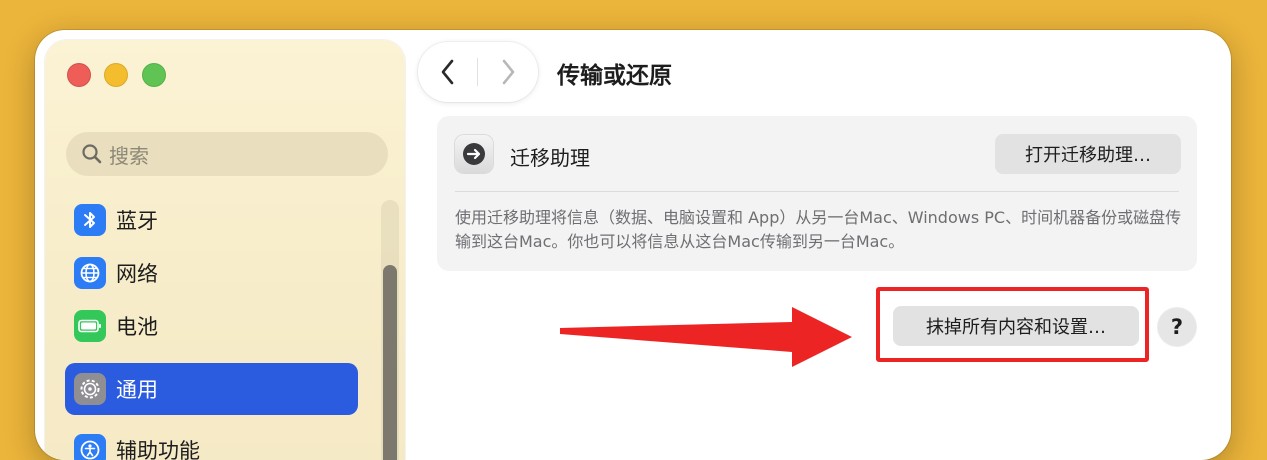  What do you see at coordinates (90, 326) in the screenshot?
I see `battery-icon` at bounding box center [90, 326].